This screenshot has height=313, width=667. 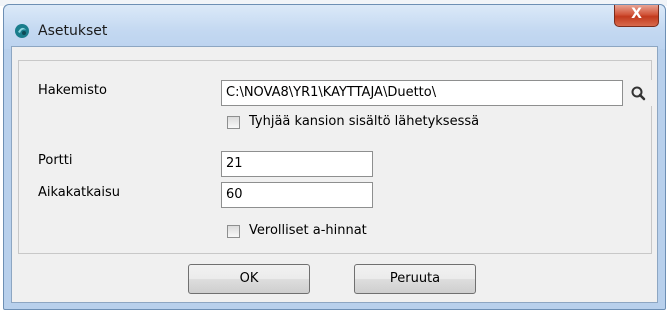 I want to click on ok-button: OK, so click(x=249, y=279).